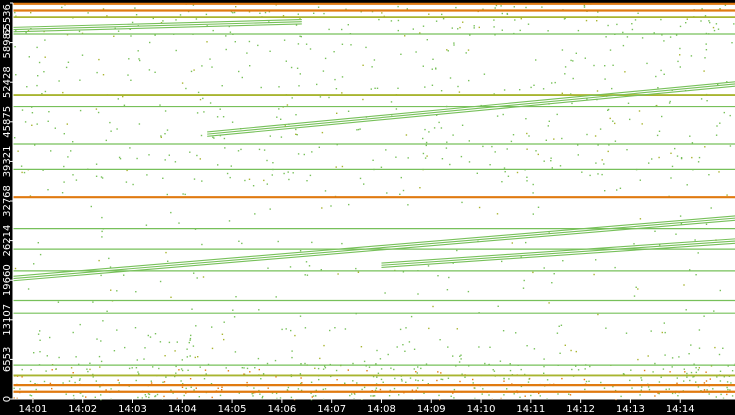  Describe the element at coordinates (7, 320) in the screenshot. I see `y-tick-label: 13107` at that location.